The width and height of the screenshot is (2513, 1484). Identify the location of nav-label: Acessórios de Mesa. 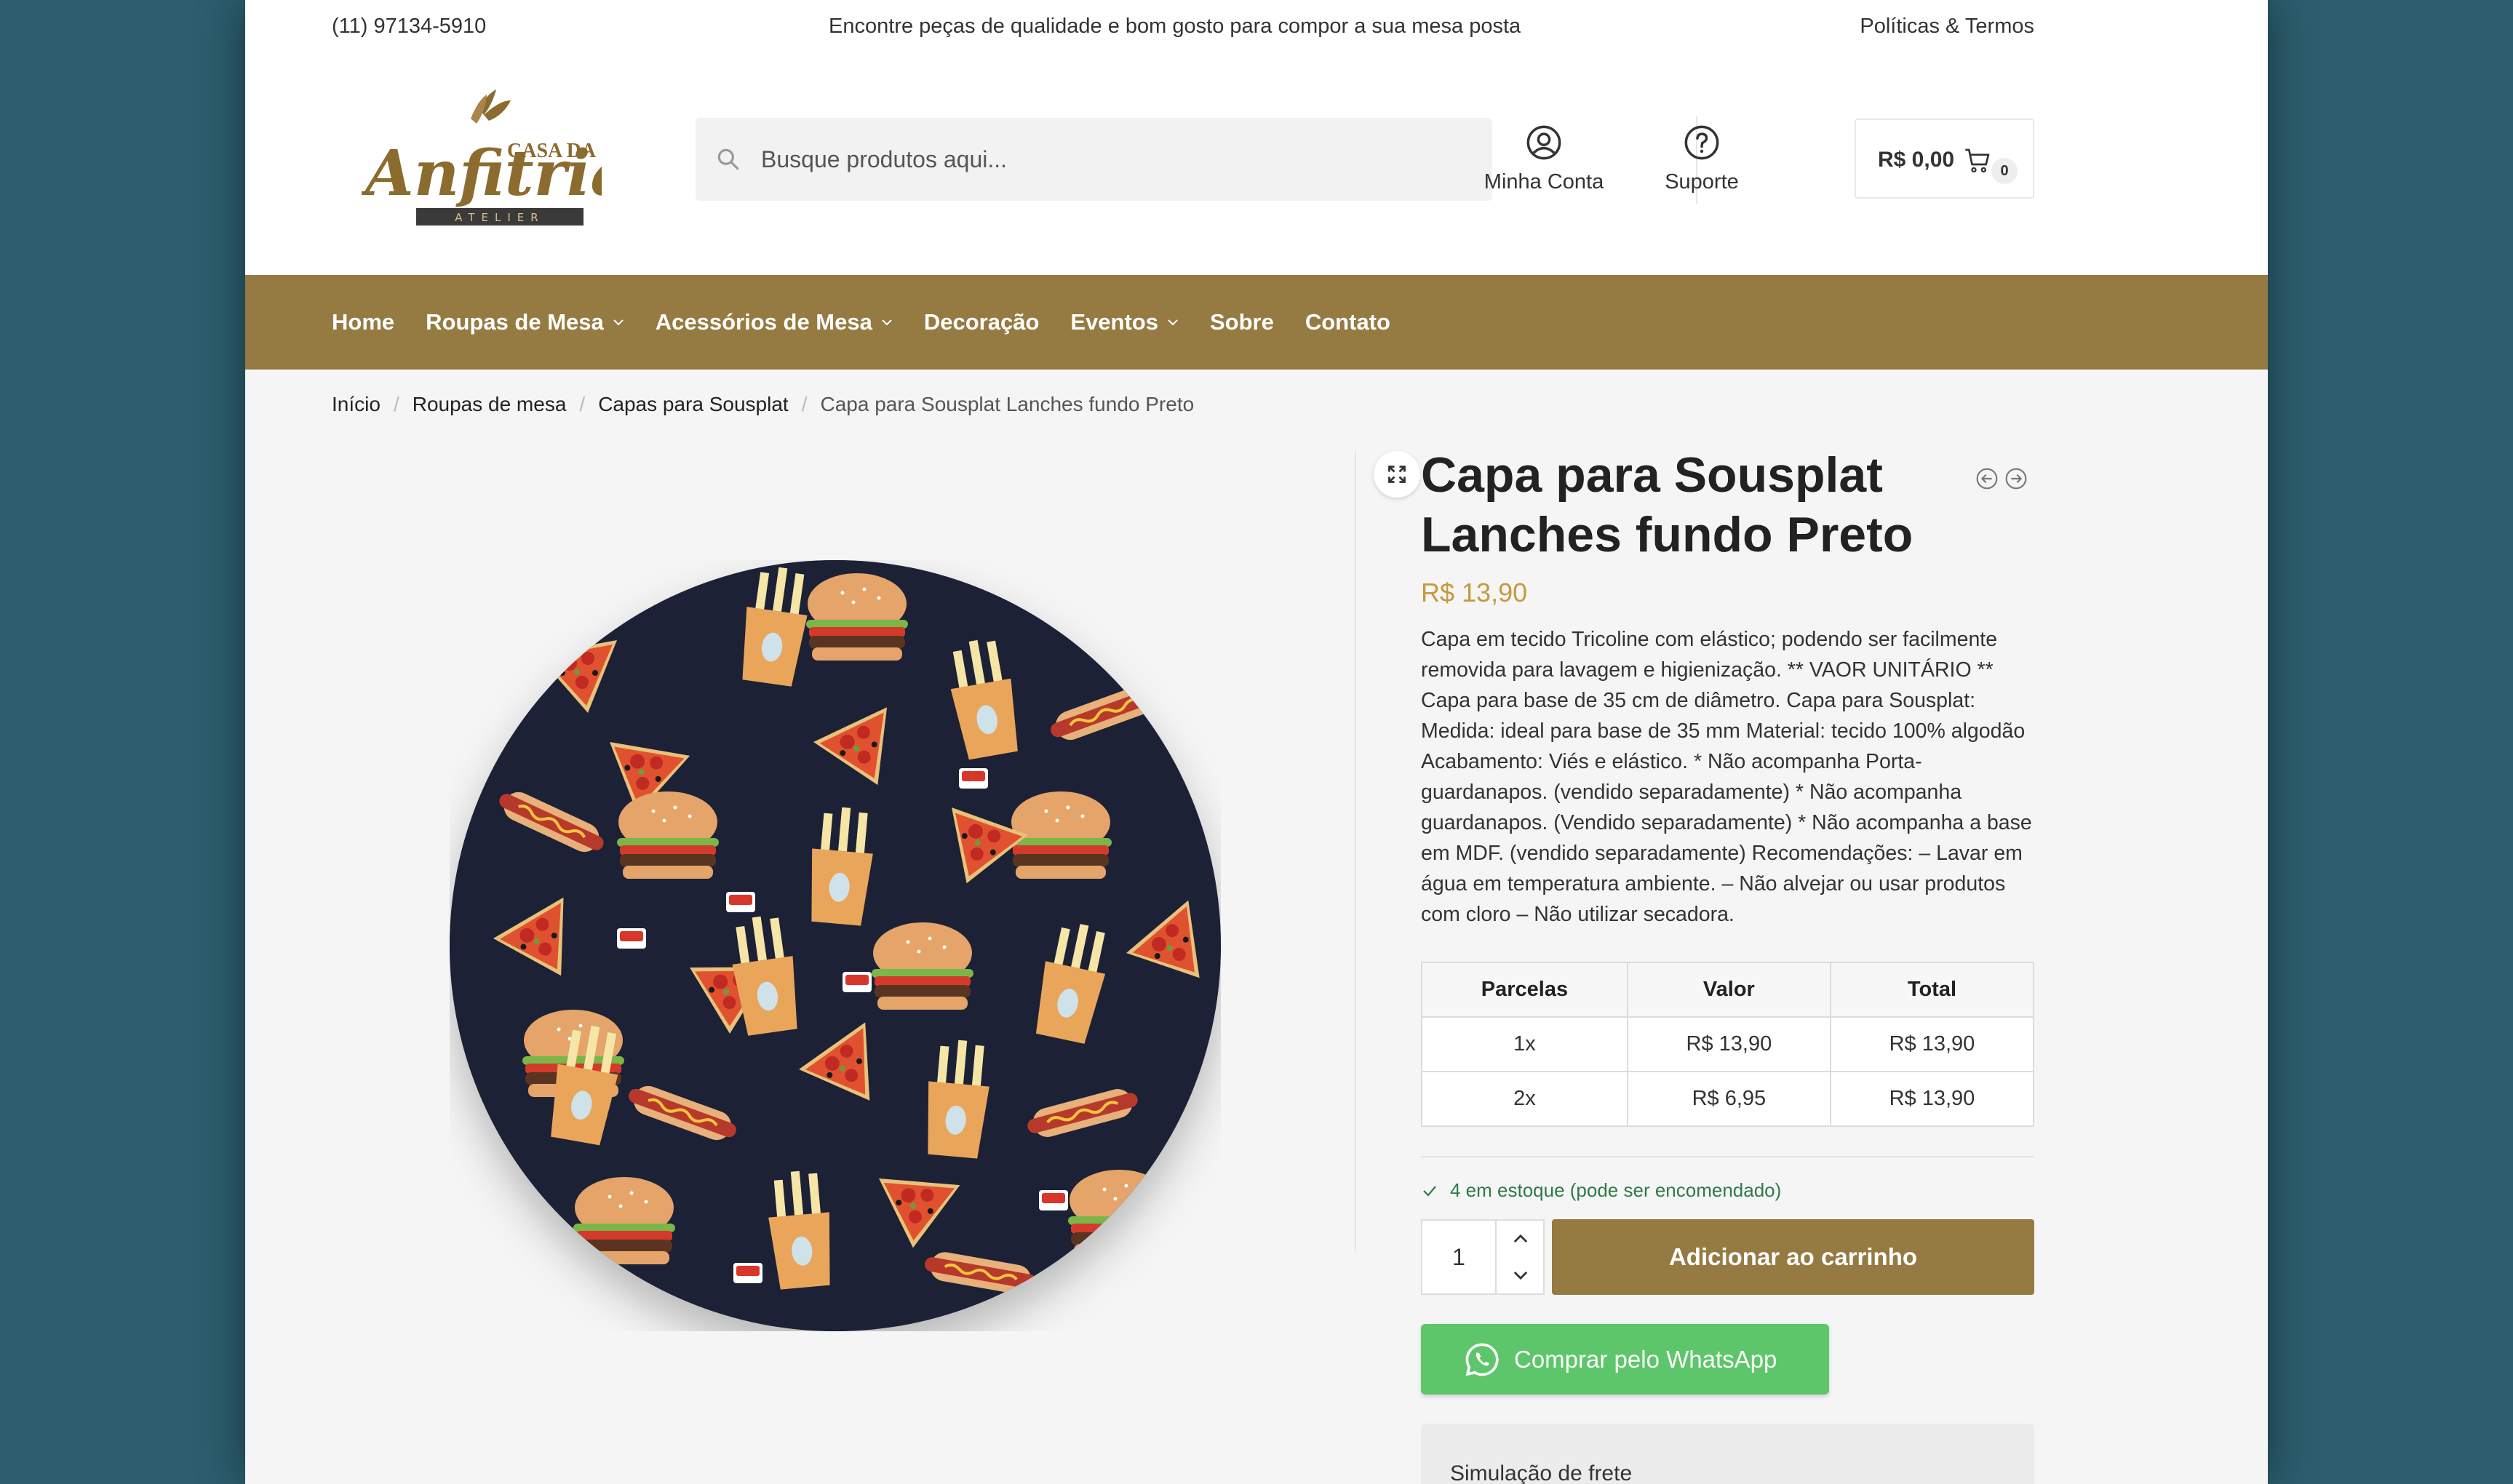
(763, 322).